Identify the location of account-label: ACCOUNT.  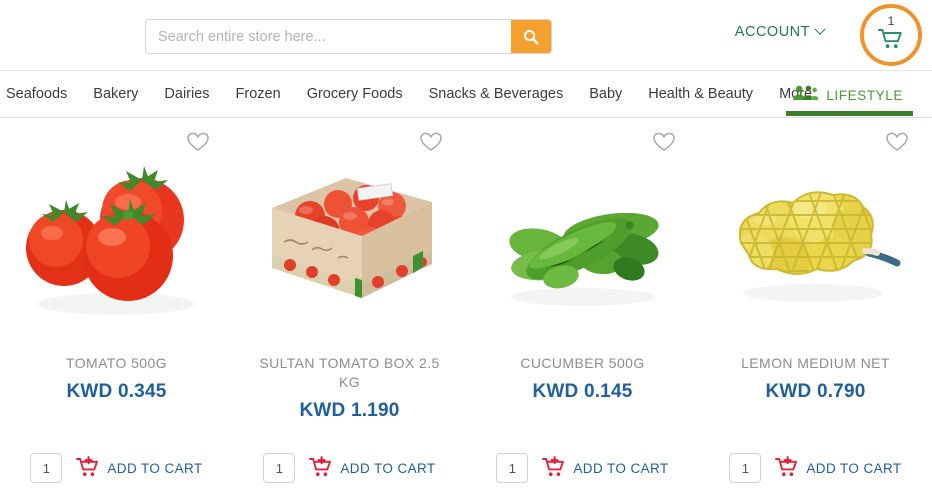
(772, 32).